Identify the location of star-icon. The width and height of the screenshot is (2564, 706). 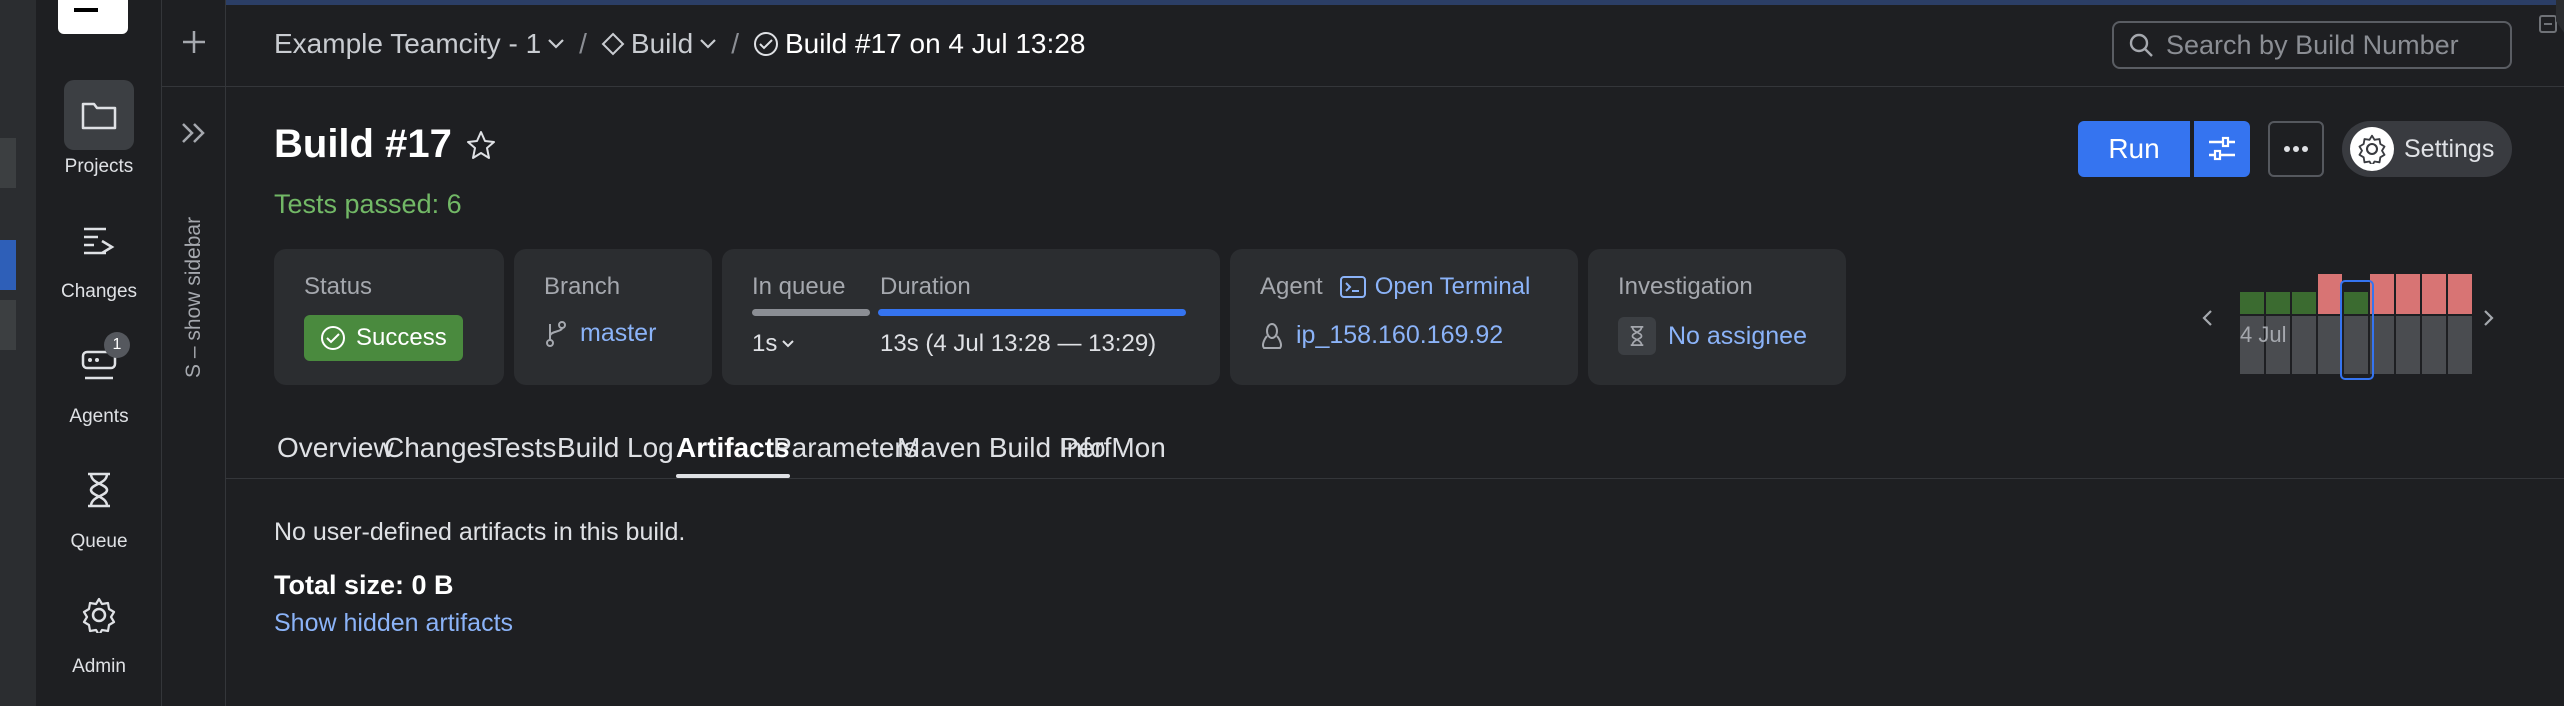
(481, 145).